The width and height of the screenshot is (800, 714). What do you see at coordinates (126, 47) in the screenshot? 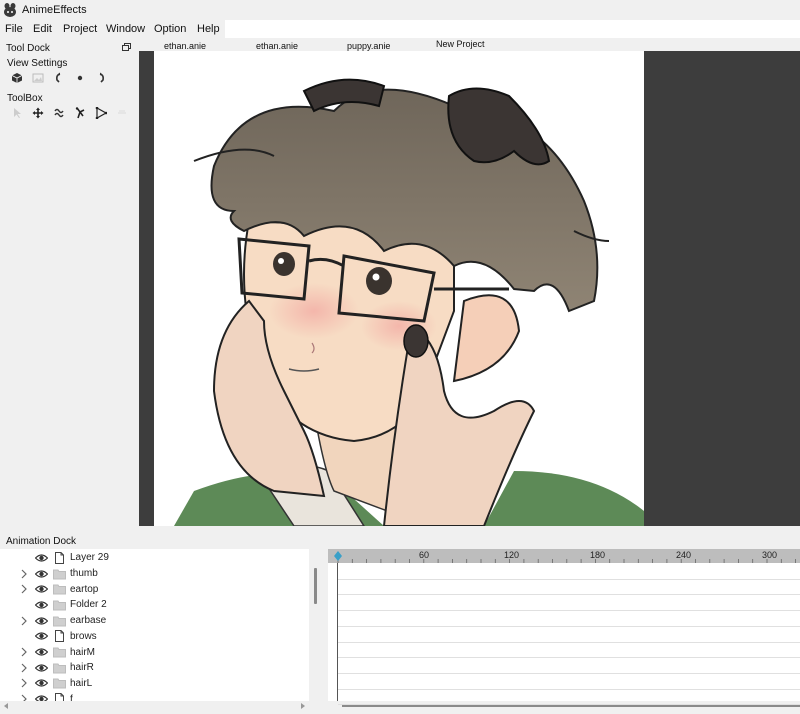
I see `undock-icon` at bounding box center [126, 47].